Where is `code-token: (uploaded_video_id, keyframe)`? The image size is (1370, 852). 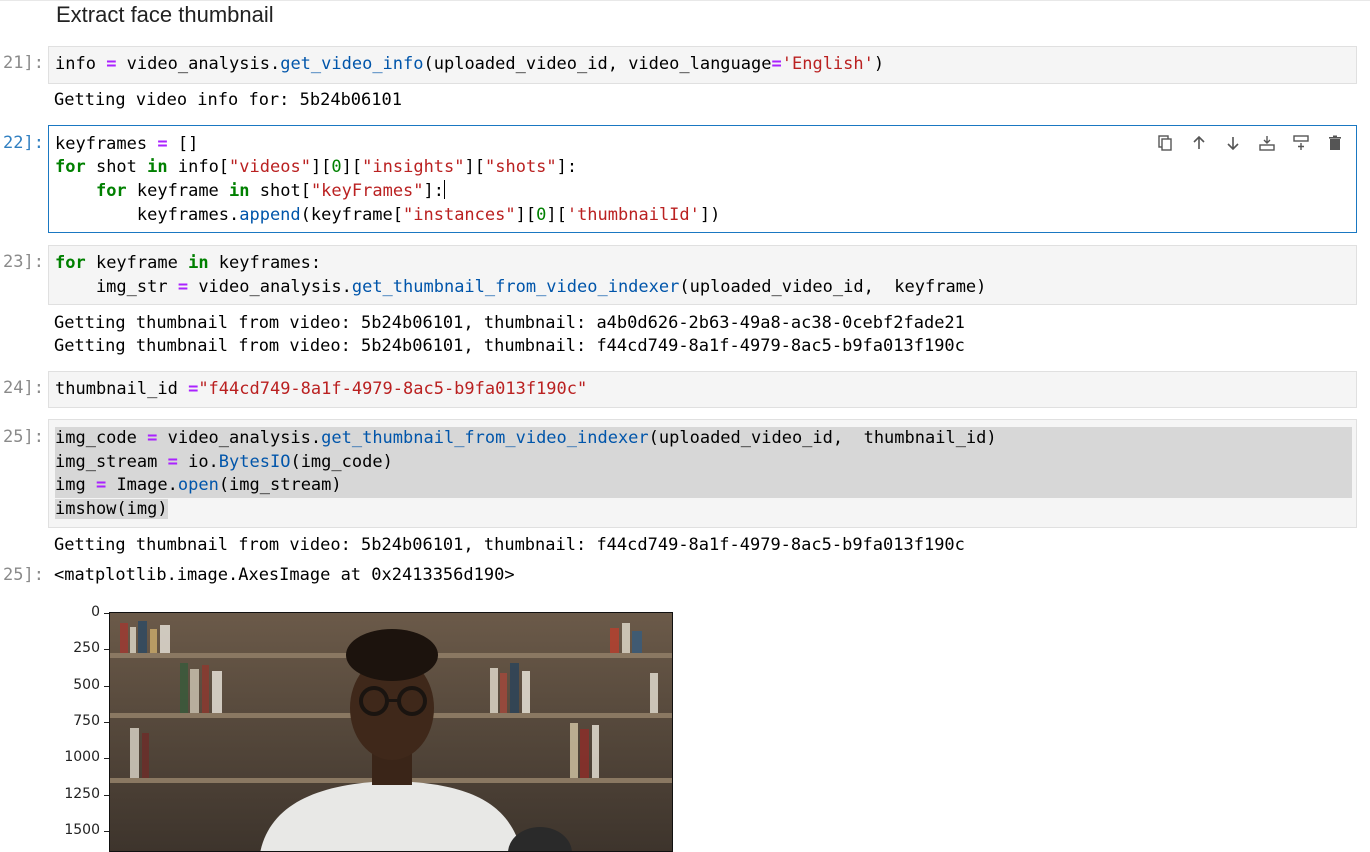 code-token: (uploaded_video_id, keyframe) is located at coordinates (833, 287).